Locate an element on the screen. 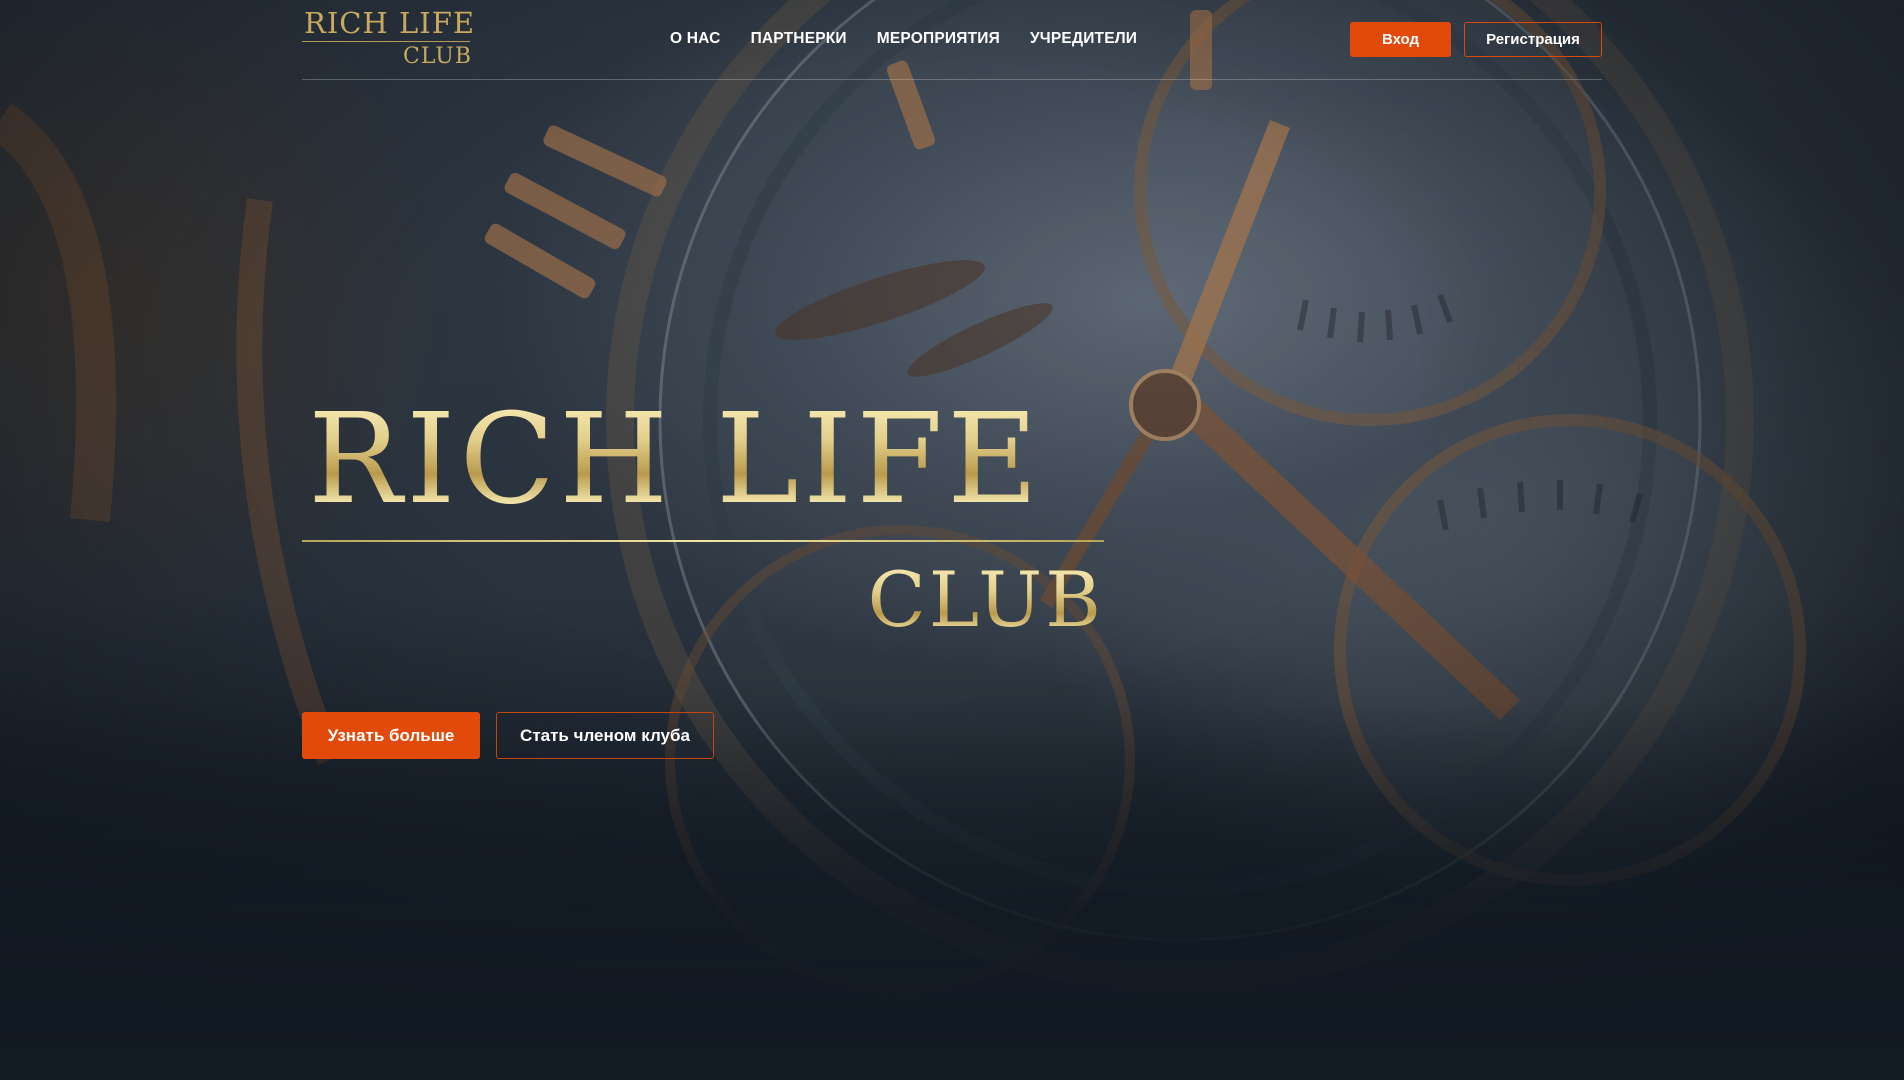 The width and height of the screenshot is (1904, 1080). main-nav: О НАС ПАРТНЕРКИ МЕРОПРИЯТИЯ УЧРЕДИТЕЛИ is located at coordinates (903, 39).